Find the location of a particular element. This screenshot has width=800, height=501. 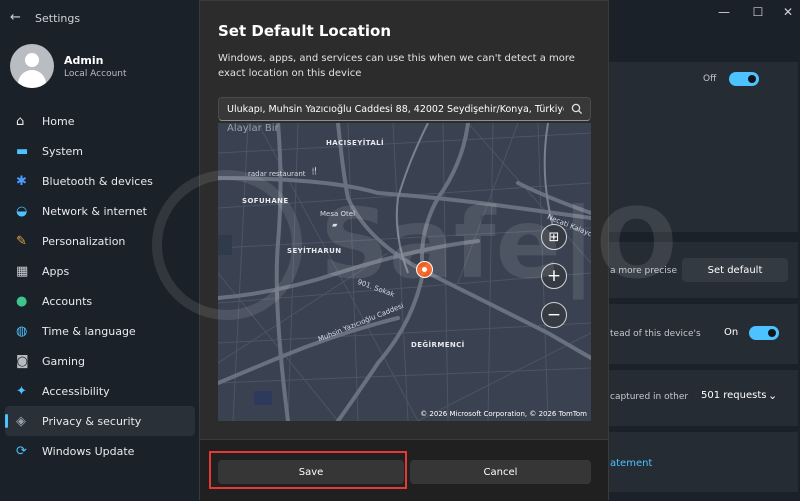

sidebar-item-label: Privacy & security is located at coordinates (92, 421).